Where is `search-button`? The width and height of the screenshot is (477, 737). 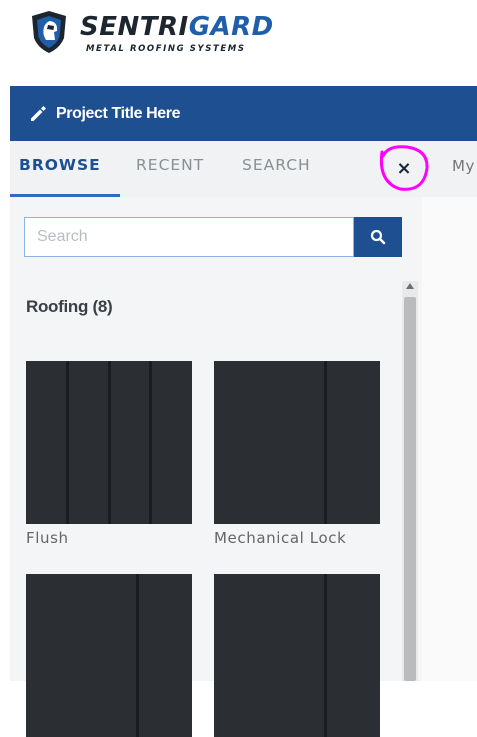
search-button is located at coordinates (378, 237).